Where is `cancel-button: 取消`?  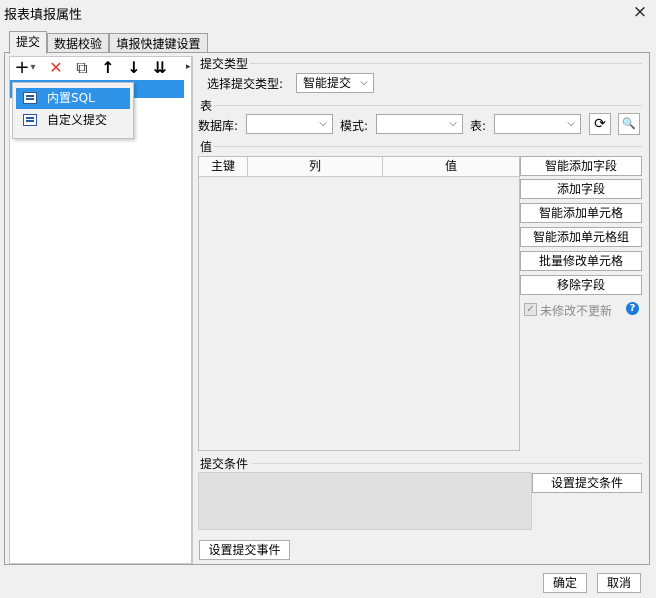 cancel-button: 取消 is located at coordinates (619, 583).